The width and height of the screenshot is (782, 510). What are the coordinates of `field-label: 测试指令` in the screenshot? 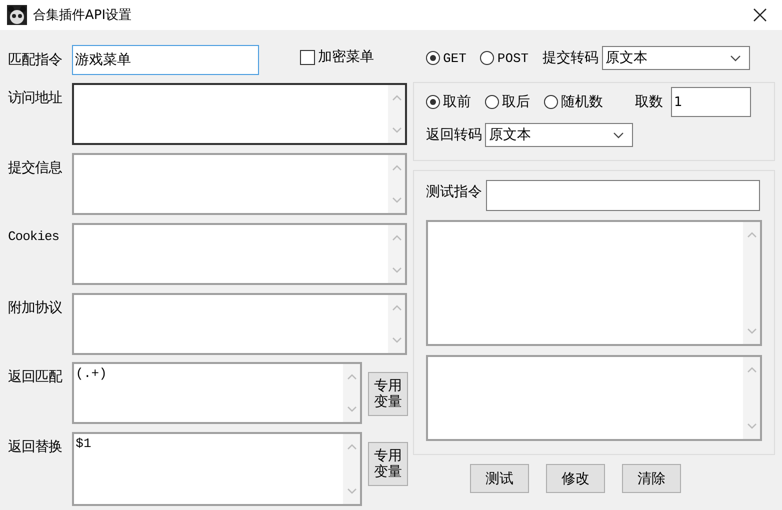 It's located at (454, 192).